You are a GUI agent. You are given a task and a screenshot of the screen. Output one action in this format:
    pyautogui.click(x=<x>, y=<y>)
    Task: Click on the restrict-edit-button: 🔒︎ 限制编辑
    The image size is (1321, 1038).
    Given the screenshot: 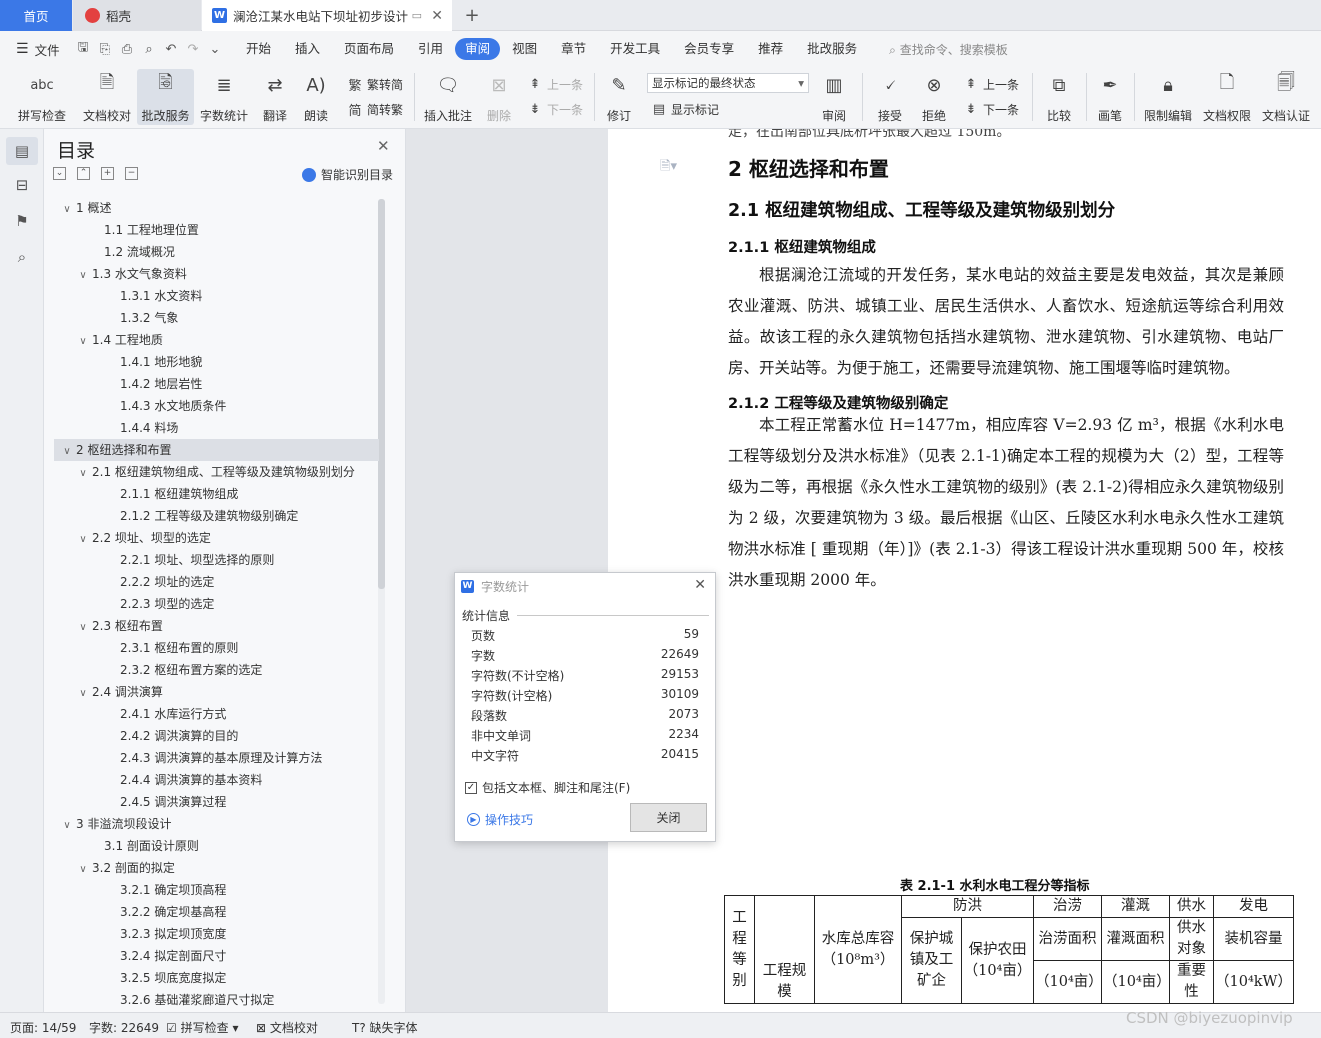 What is the action you would take?
    pyautogui.click(x=1168, y=97)
    